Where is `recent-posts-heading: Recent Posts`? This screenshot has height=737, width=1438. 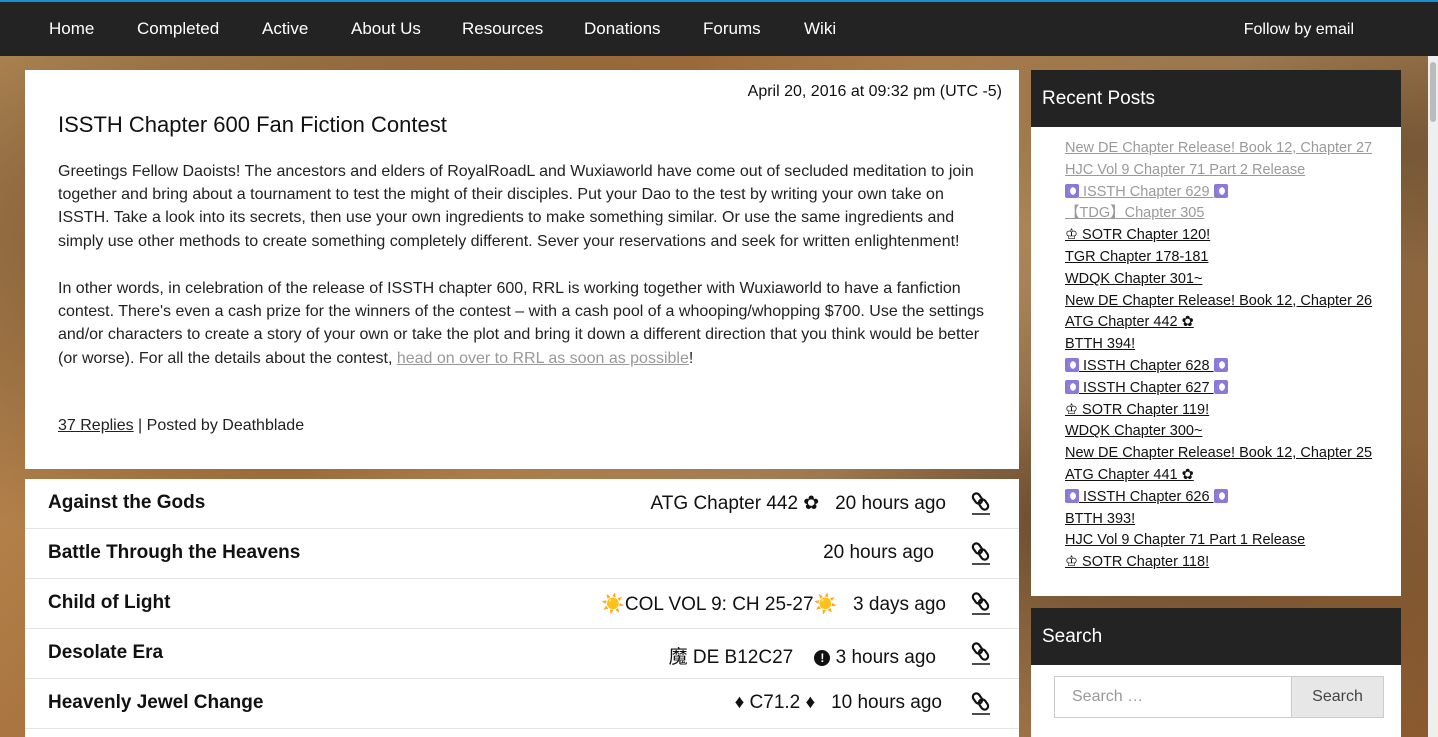 recent-posts-heading: Recent Posts is located at coordinates (1216, 98).